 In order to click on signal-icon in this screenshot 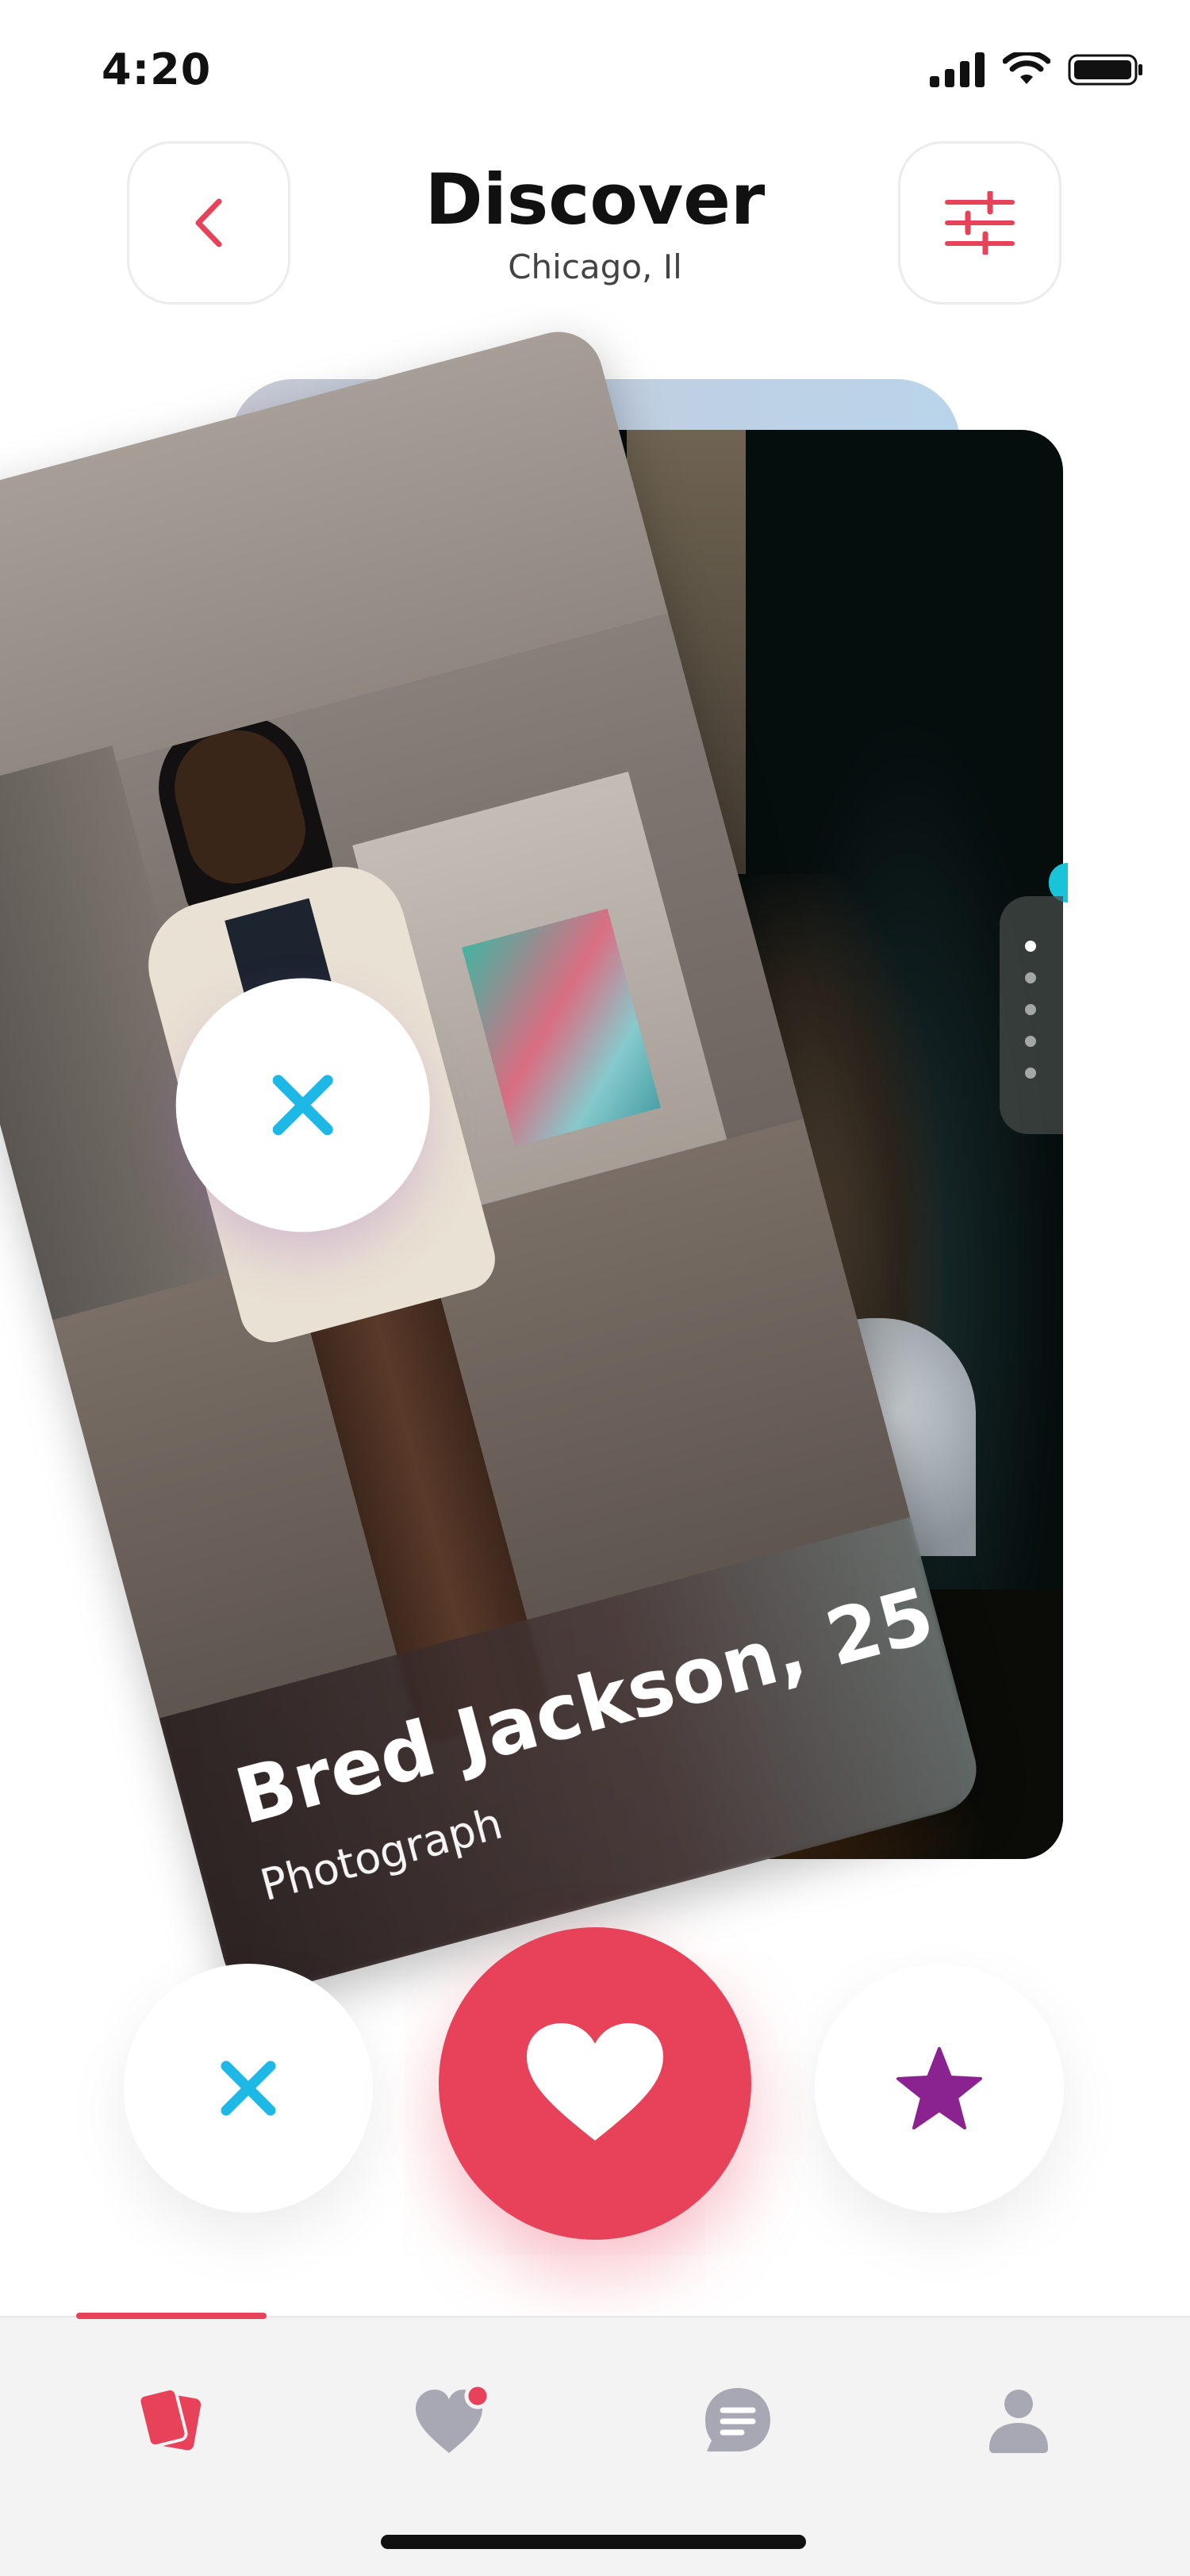, I will do `click(957, 70)`.